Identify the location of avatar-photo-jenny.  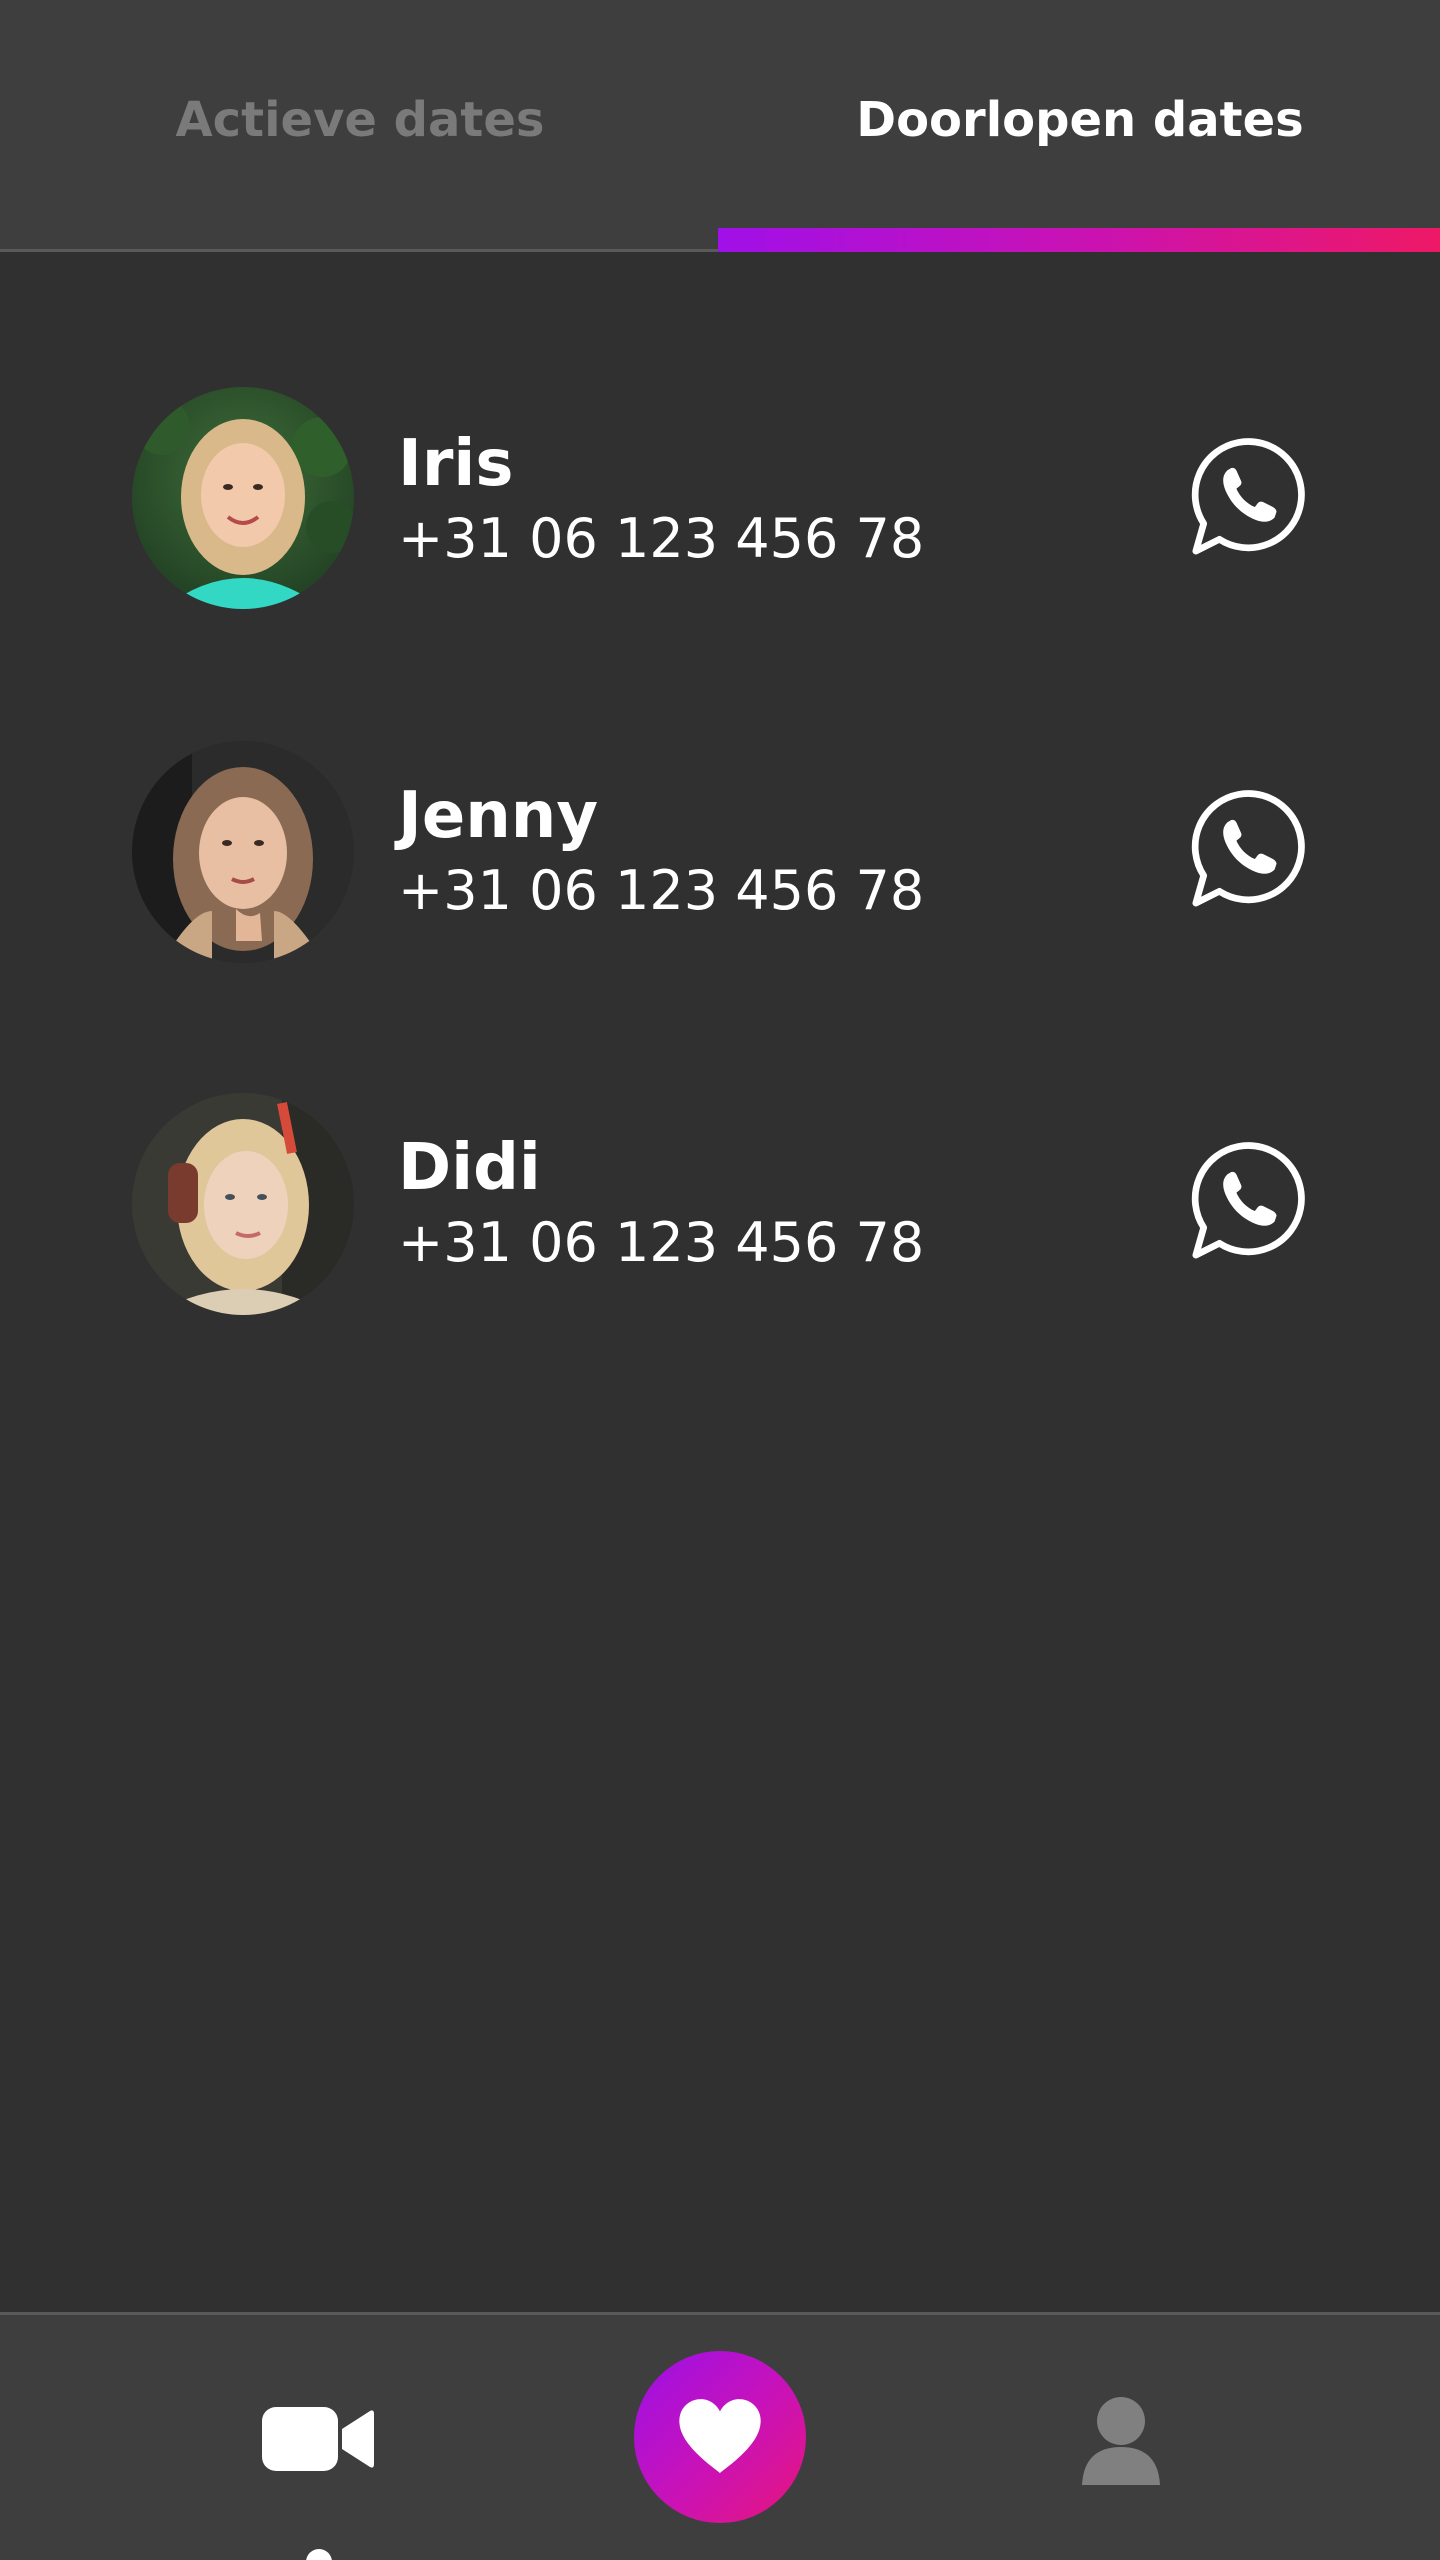
(243, 852).